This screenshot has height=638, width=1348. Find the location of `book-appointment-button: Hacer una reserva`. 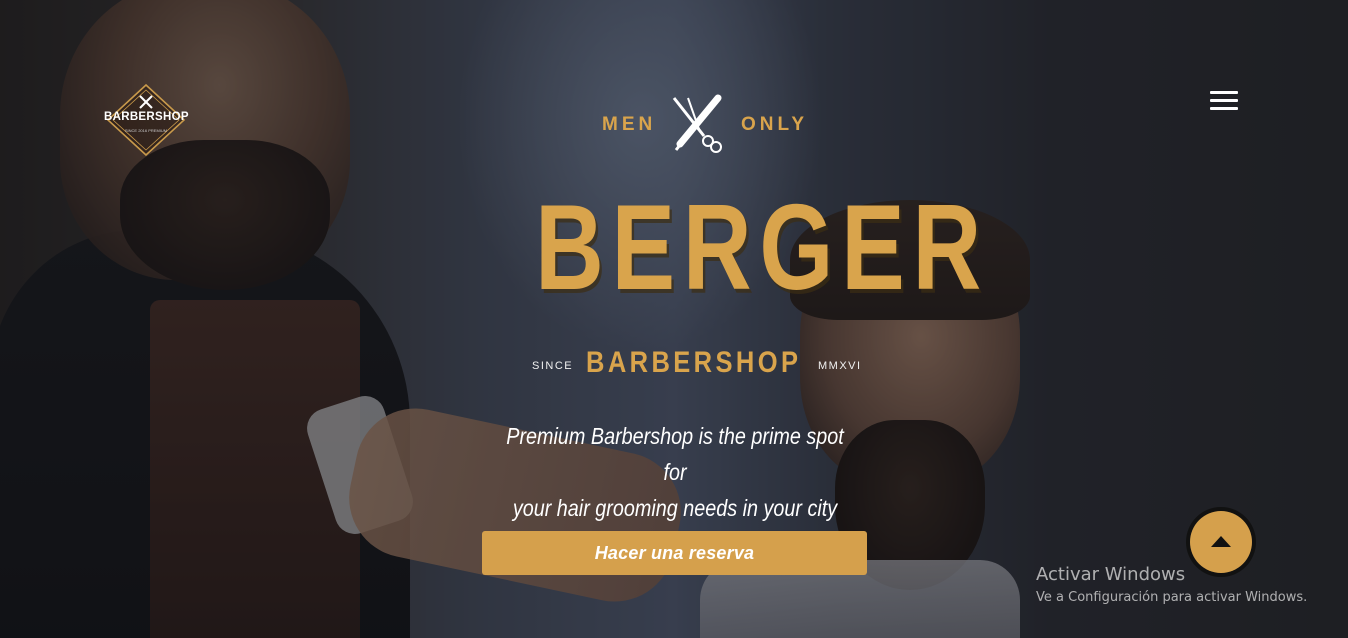

book-appointment-button: Hacer una reserva is located at coordinates (674, 553).